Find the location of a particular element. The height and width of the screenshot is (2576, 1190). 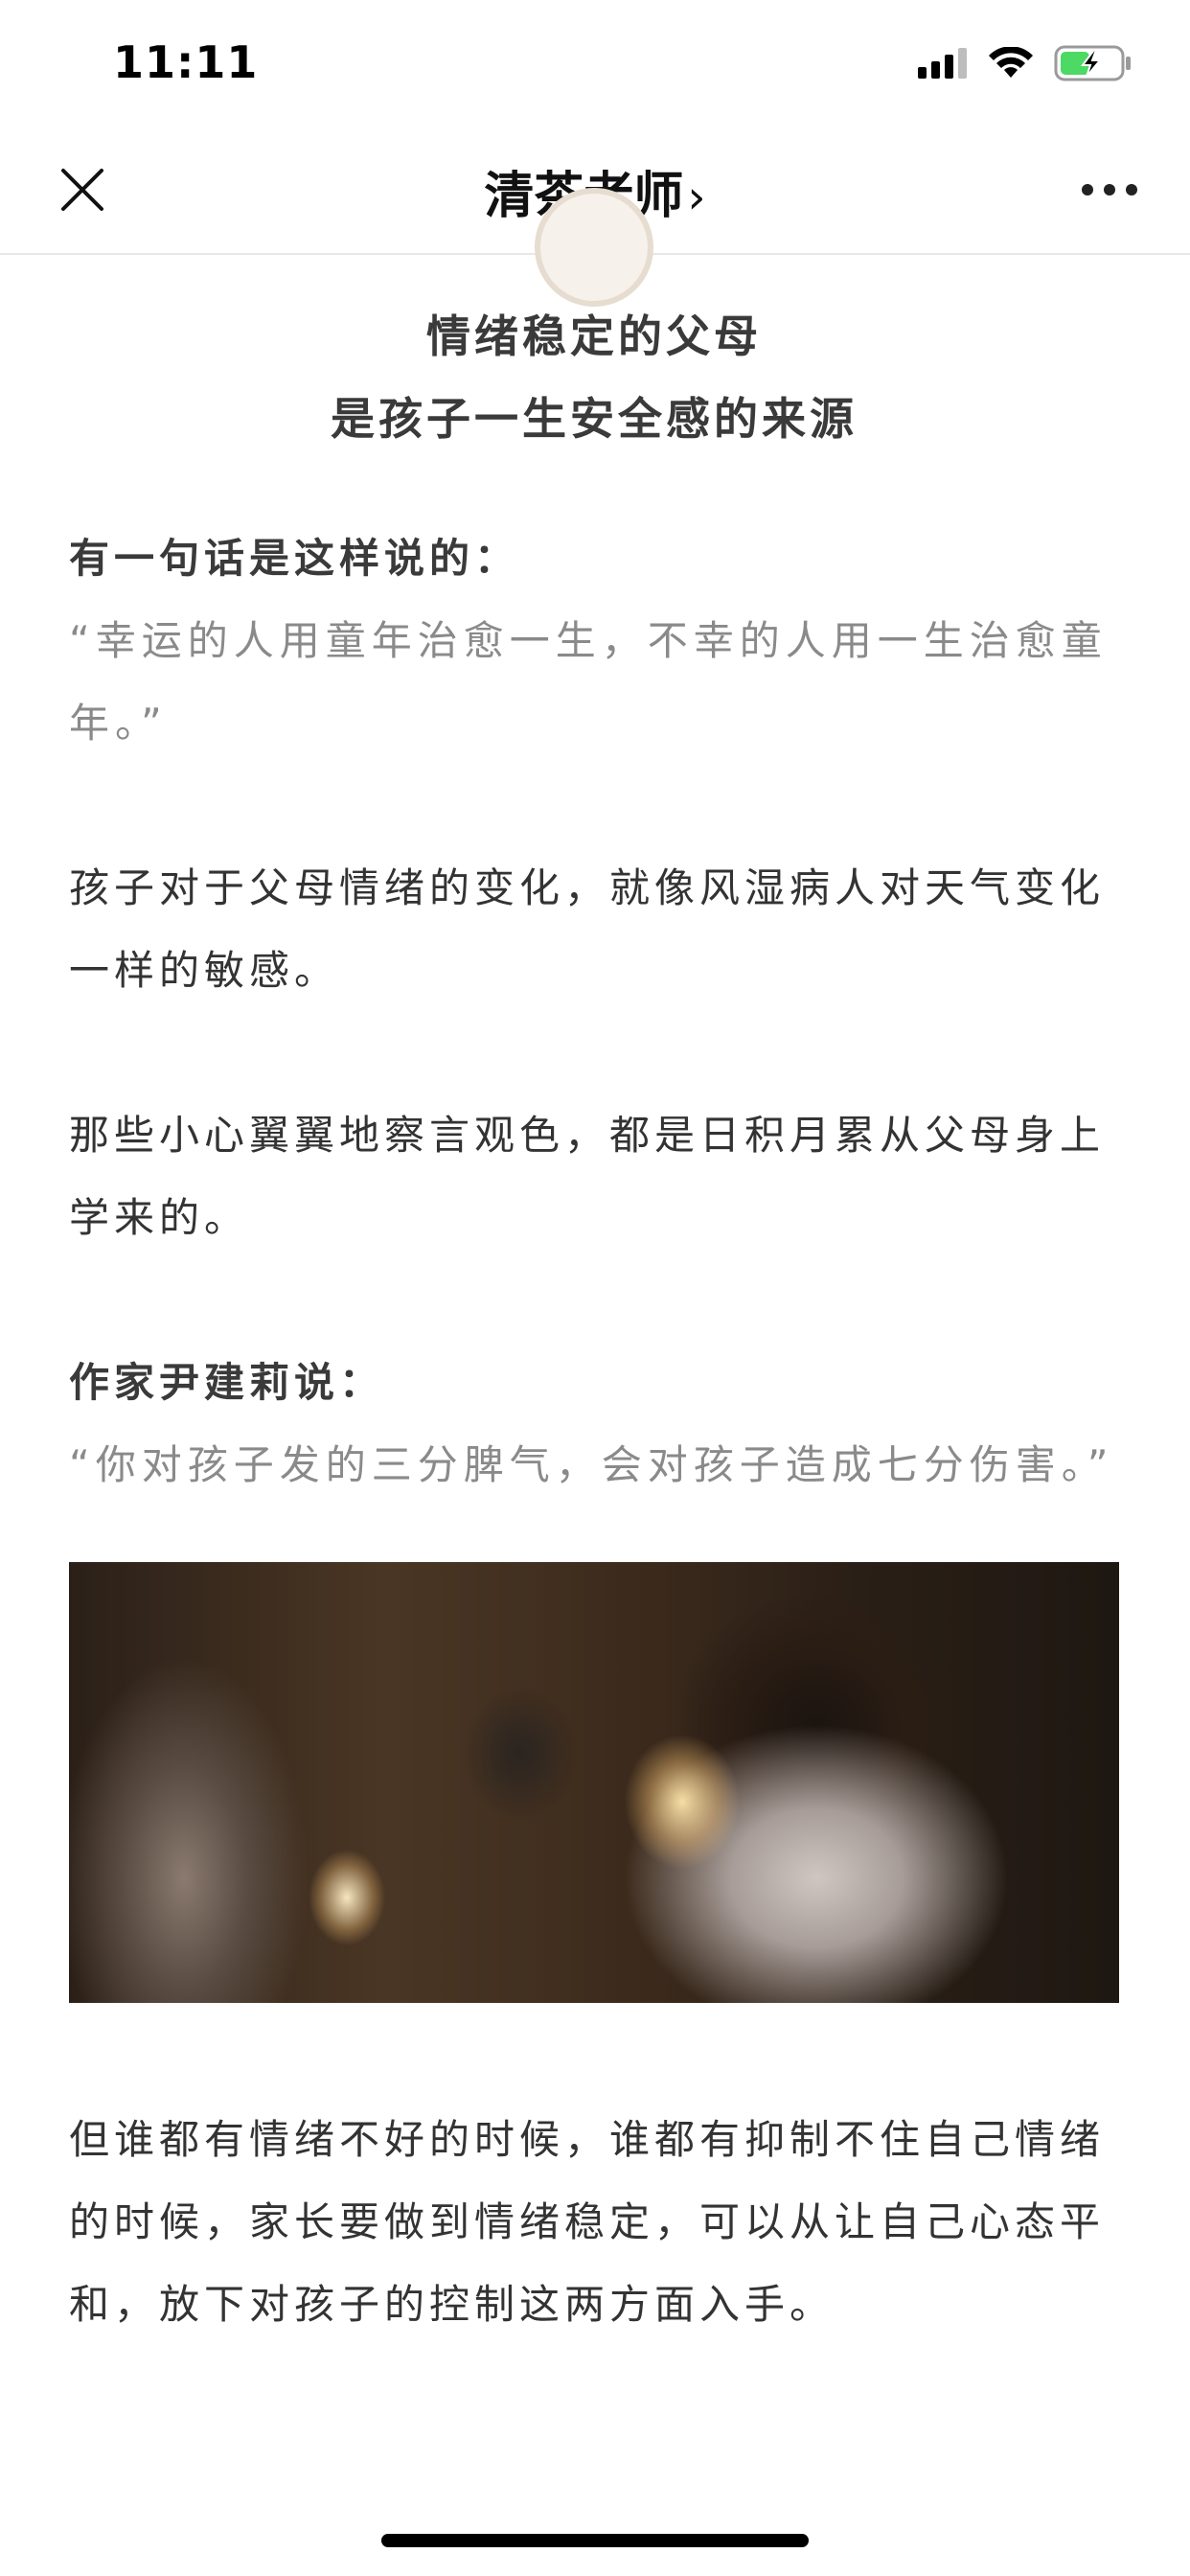

more-button is located at coordinates (1109, 190).